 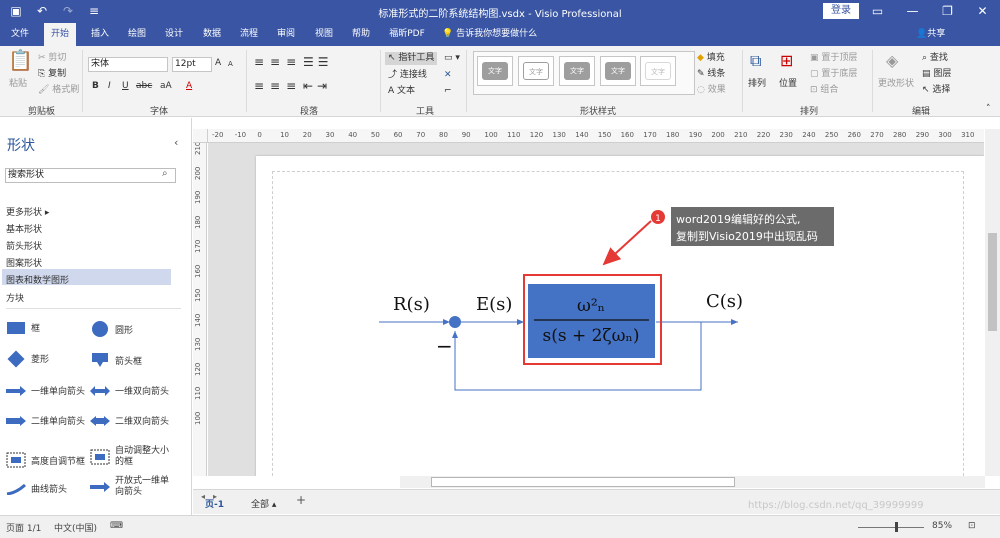 I want to click on zoom-slider-thumb, so click(x=896, y=527).